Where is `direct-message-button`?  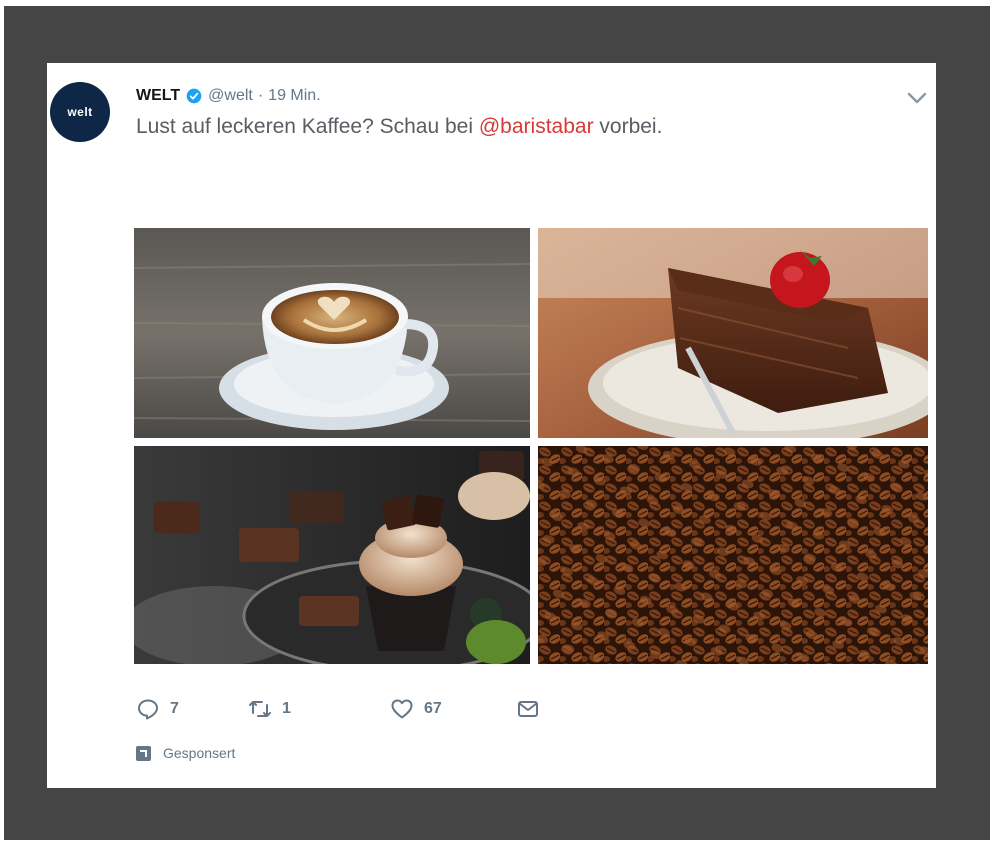 direct-message-button is located at coordinates (533, 709).